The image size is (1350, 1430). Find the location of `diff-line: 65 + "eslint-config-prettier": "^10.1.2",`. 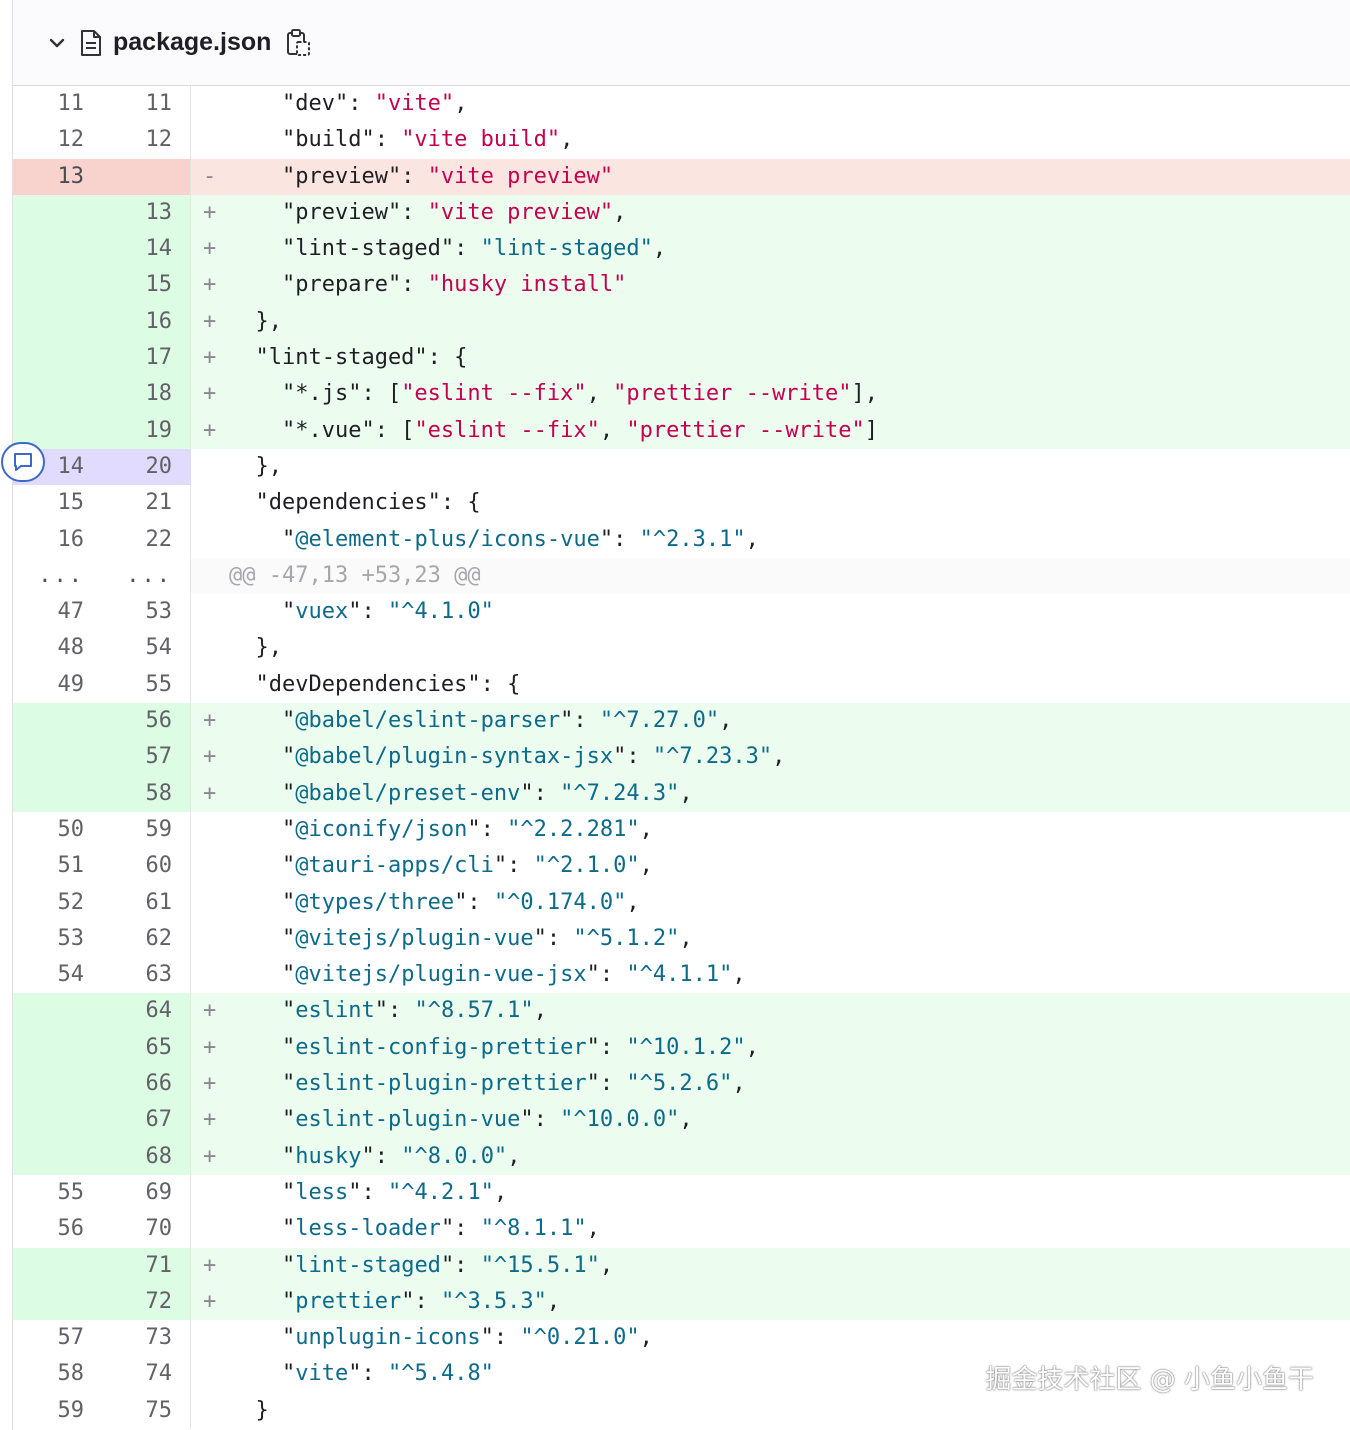

diff-line: 65 + "eslint-config-prettier": "^10.1.2", is located at coordinates (681, 1048).